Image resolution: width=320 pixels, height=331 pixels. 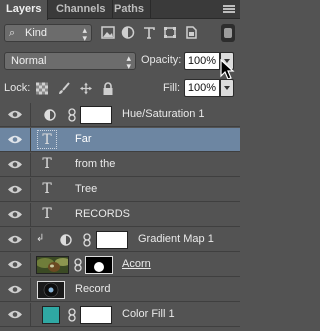 I want to click on fill-input: 100%, so click(x=202, y=88).